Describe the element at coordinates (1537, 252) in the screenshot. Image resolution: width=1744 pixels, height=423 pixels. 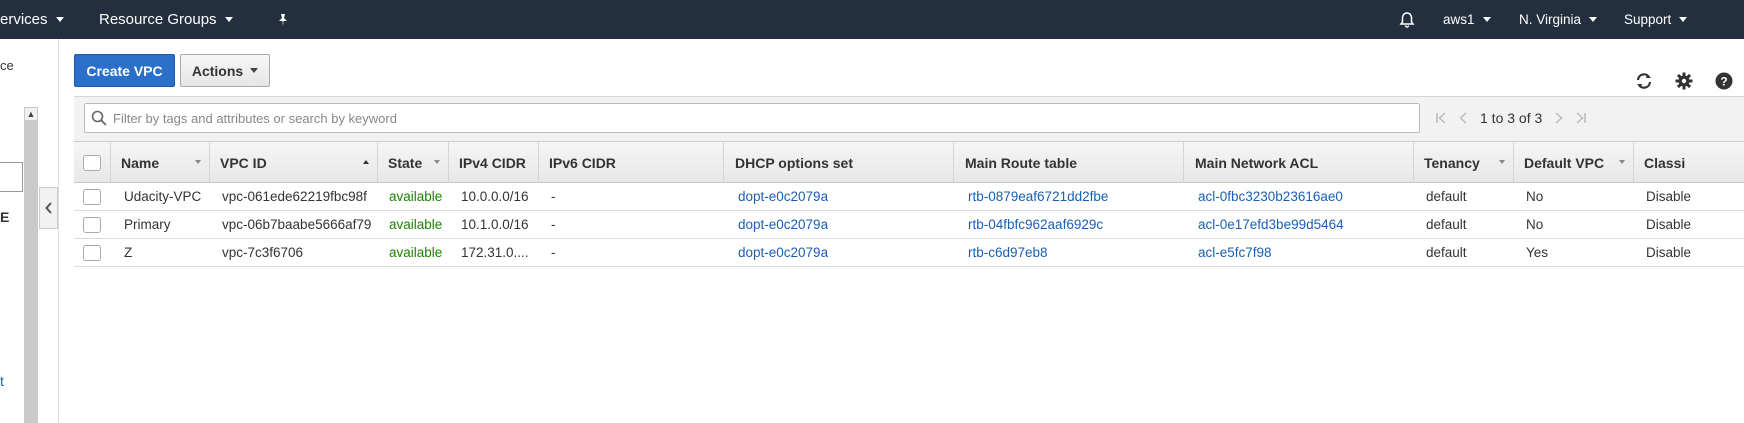
I see `cell-default-vpc: Yes` at that location.